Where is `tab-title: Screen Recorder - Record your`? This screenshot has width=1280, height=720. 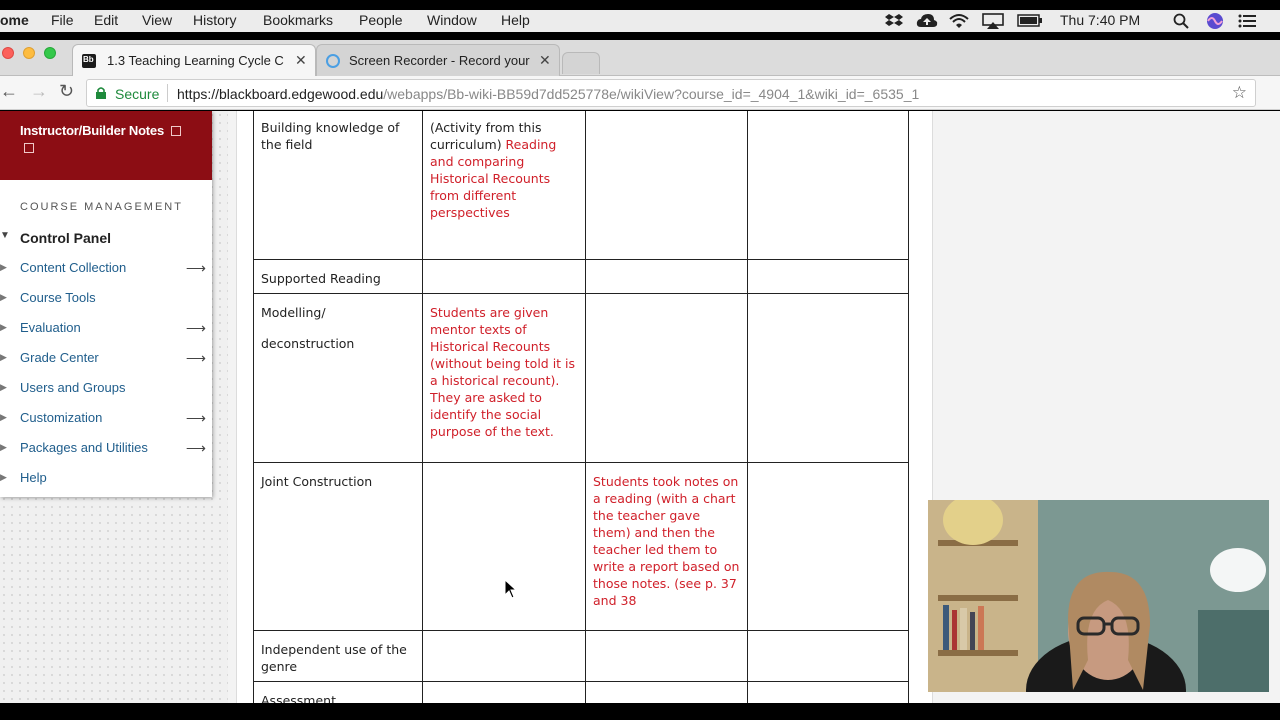
tab-title: Screen Recorder - Record your is located at coordinates (439, 60).